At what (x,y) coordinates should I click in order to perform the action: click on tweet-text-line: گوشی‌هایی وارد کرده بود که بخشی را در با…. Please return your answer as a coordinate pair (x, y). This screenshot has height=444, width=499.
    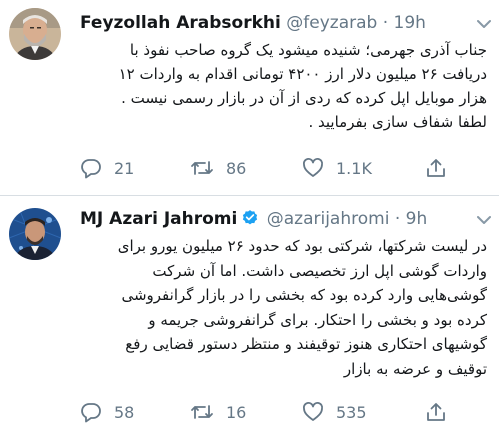
    Looking at the image, I should click on (304, 295).